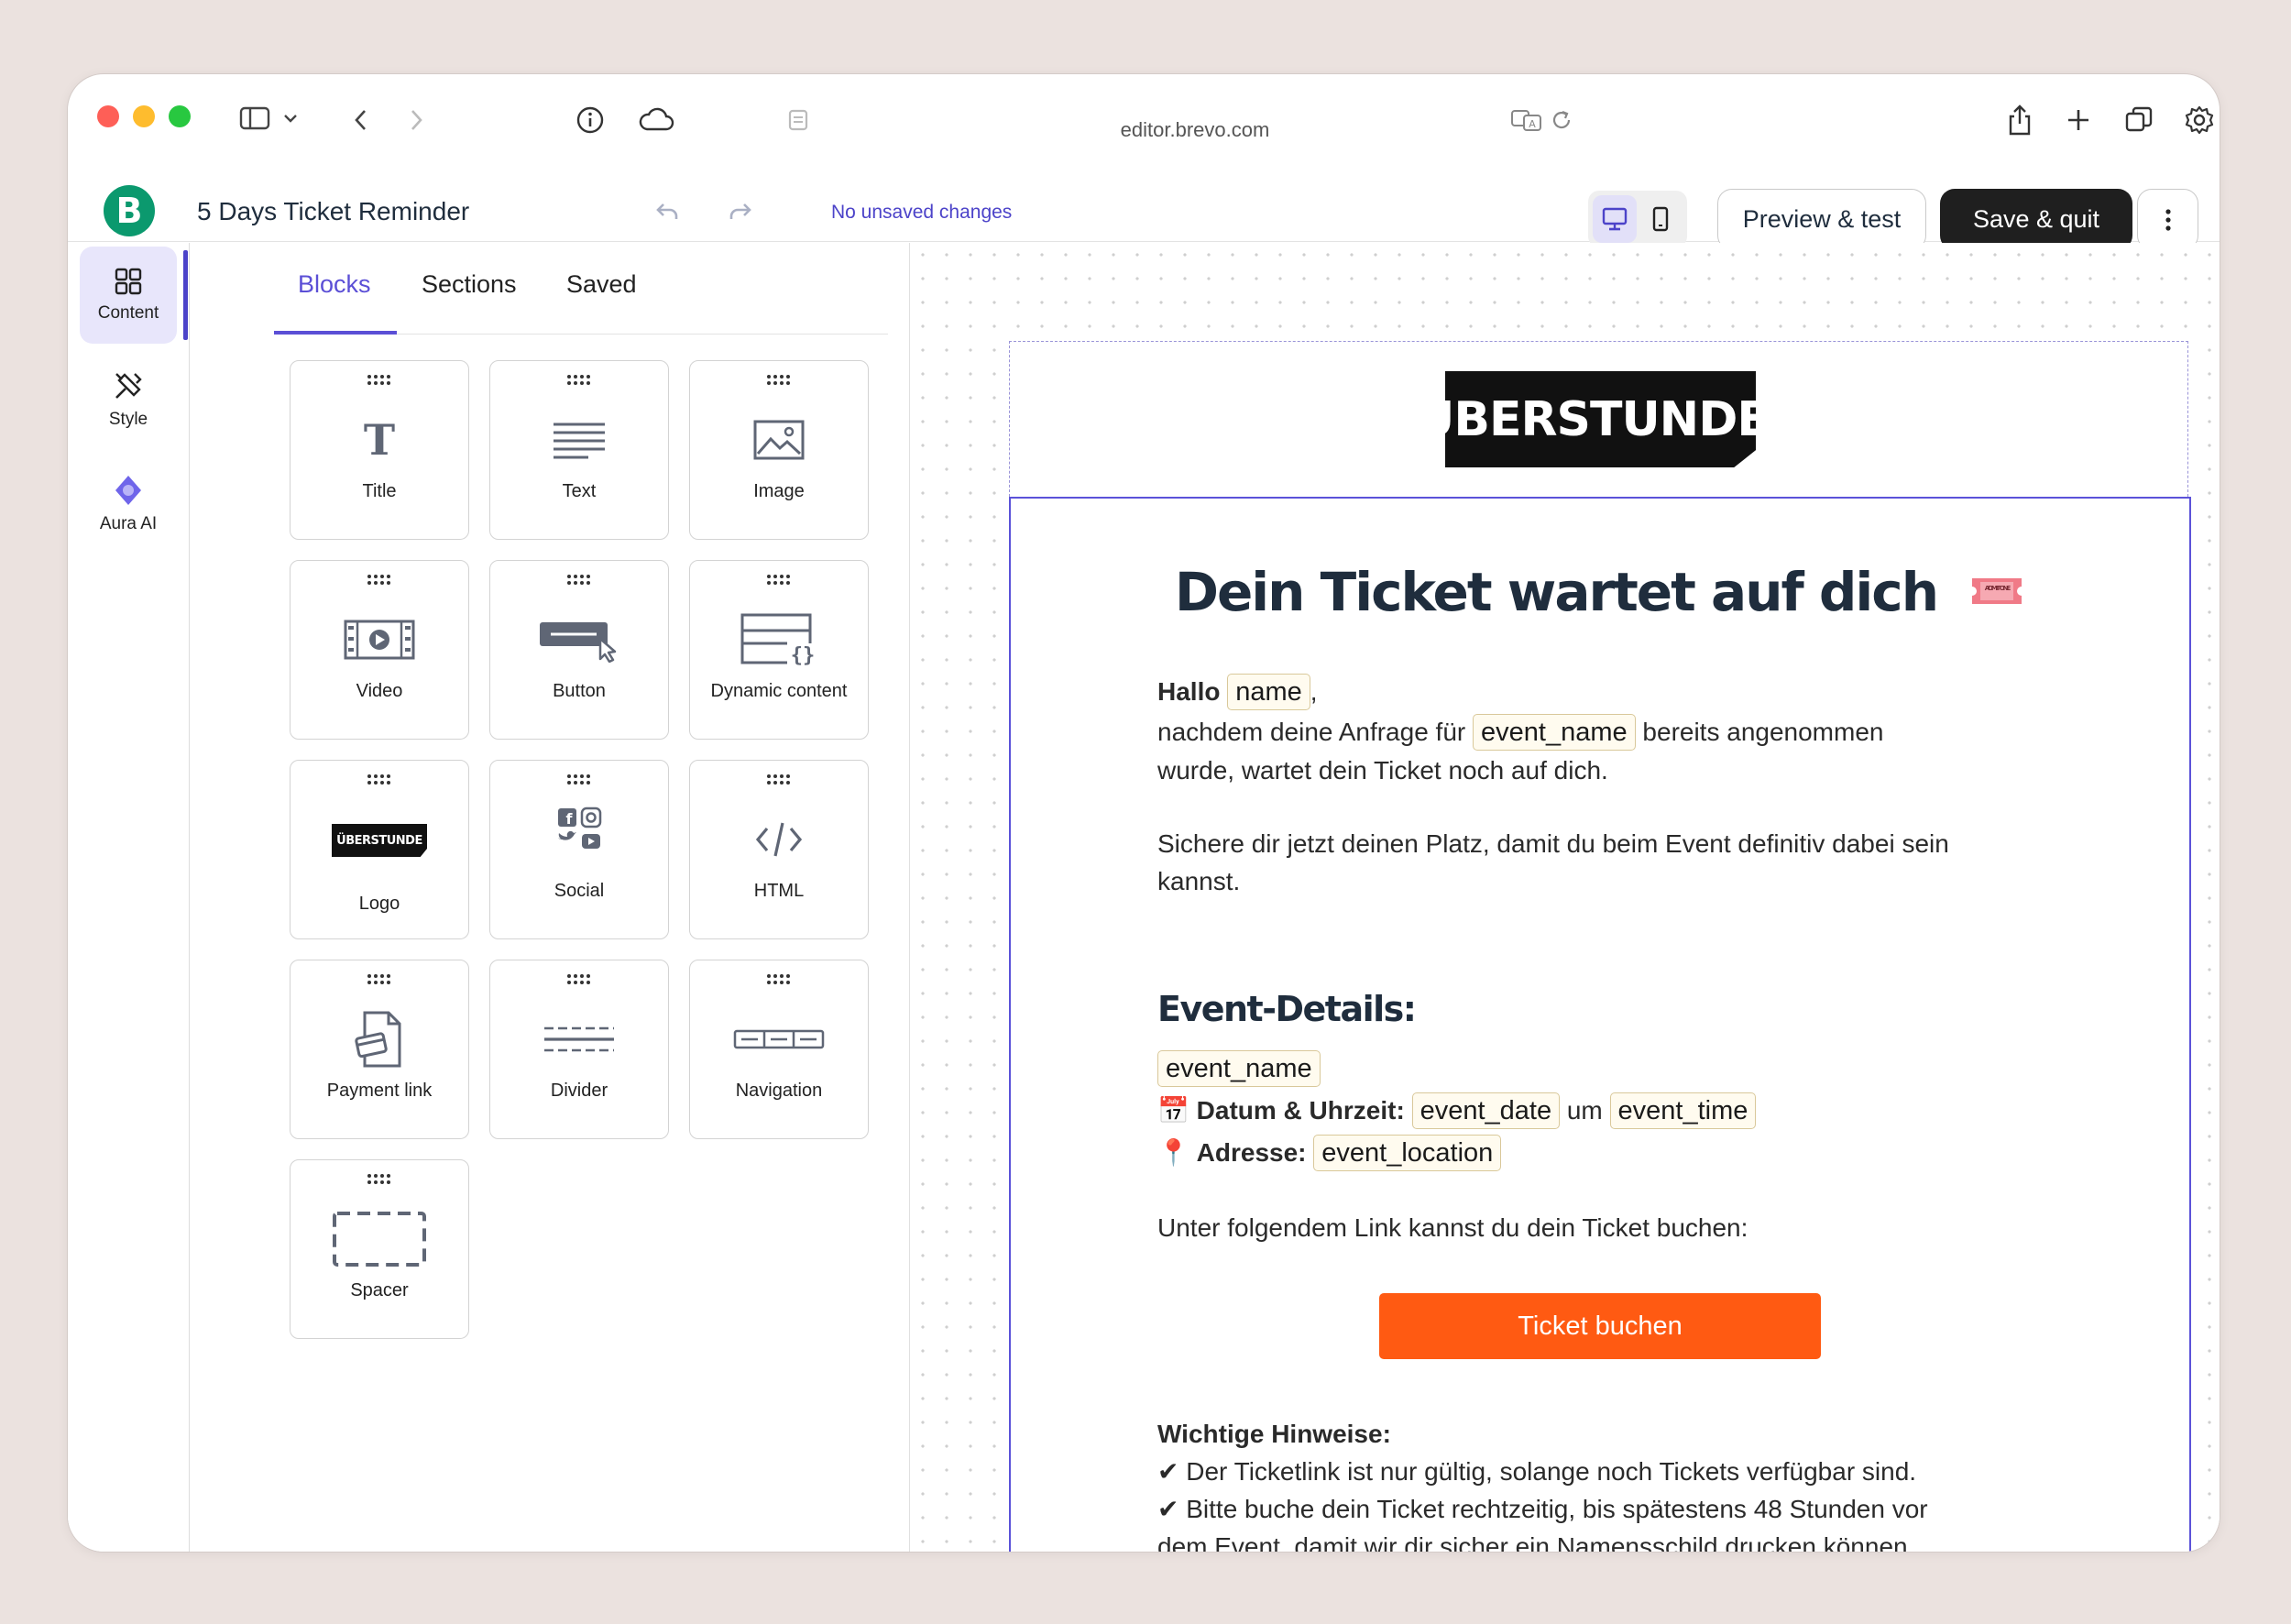  I want to click on block-text: Text, so click(579, 450).